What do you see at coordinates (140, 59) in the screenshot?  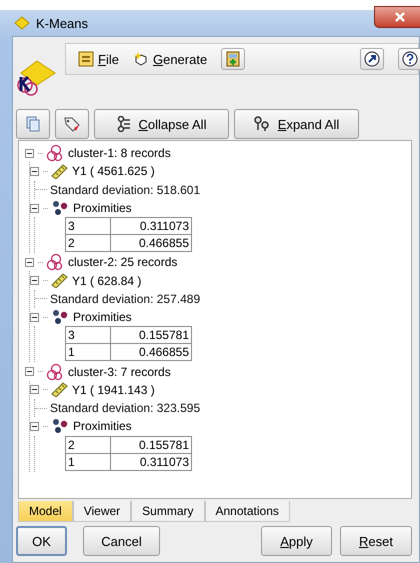 I see `sparkle-icon` at bounding box center [140, 59].